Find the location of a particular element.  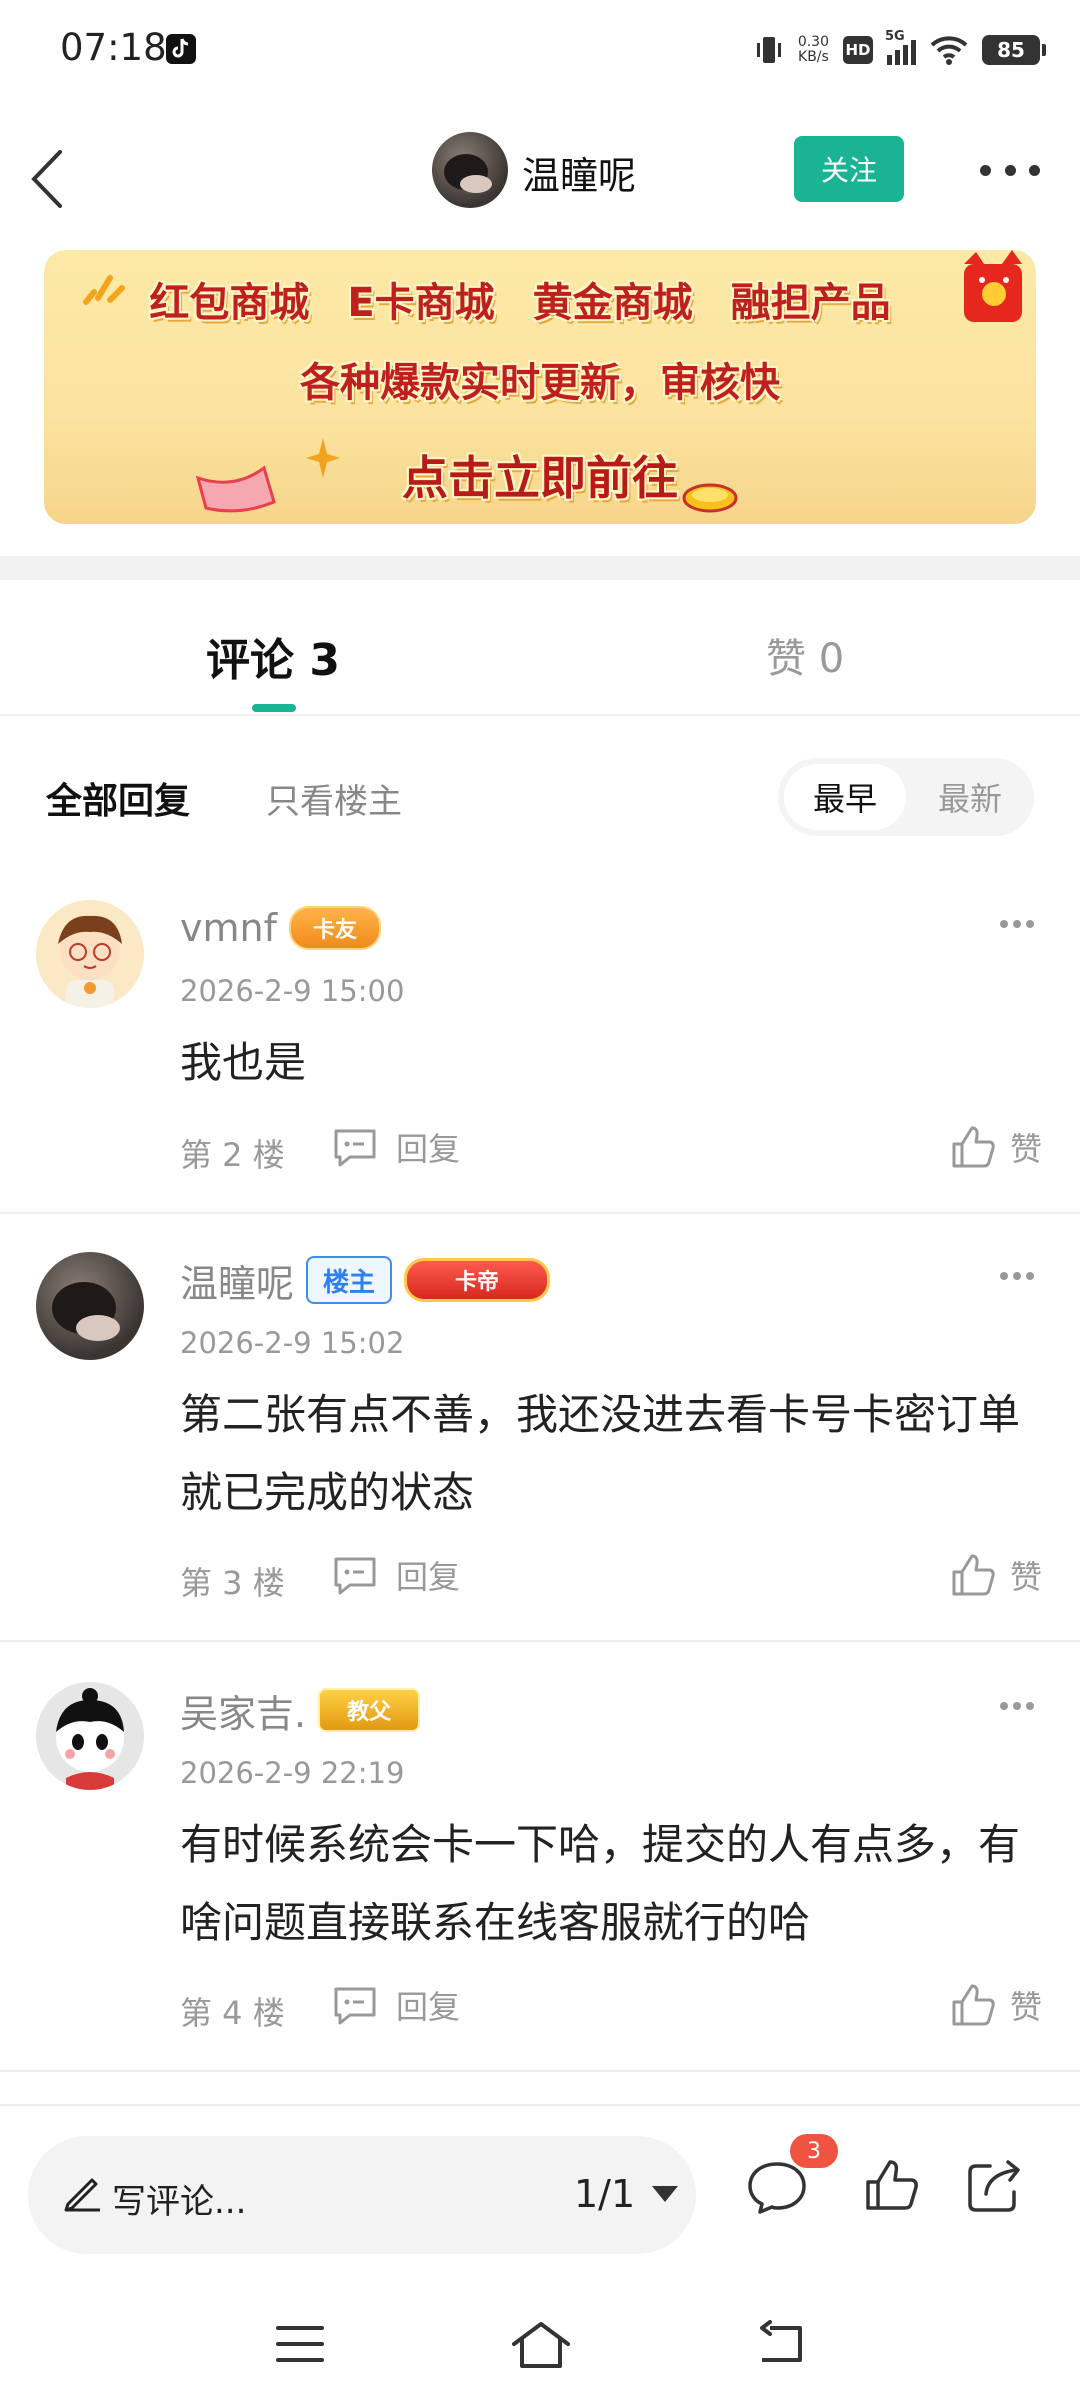

more-options-button is located at coordinates (1010, 170).